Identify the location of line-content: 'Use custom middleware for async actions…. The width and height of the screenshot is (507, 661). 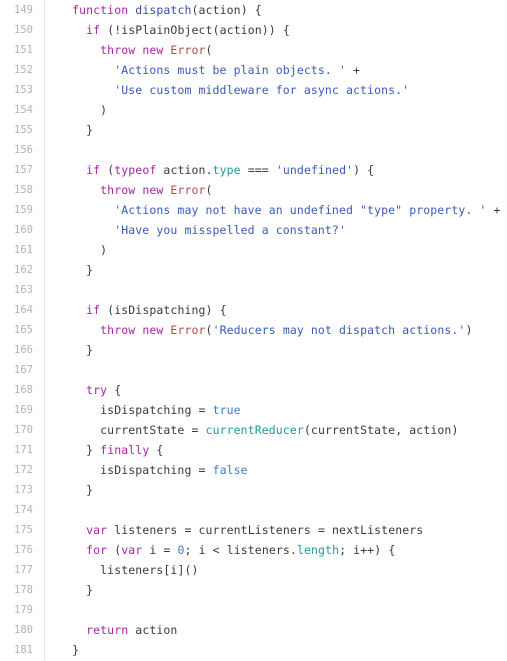
(270, 90).